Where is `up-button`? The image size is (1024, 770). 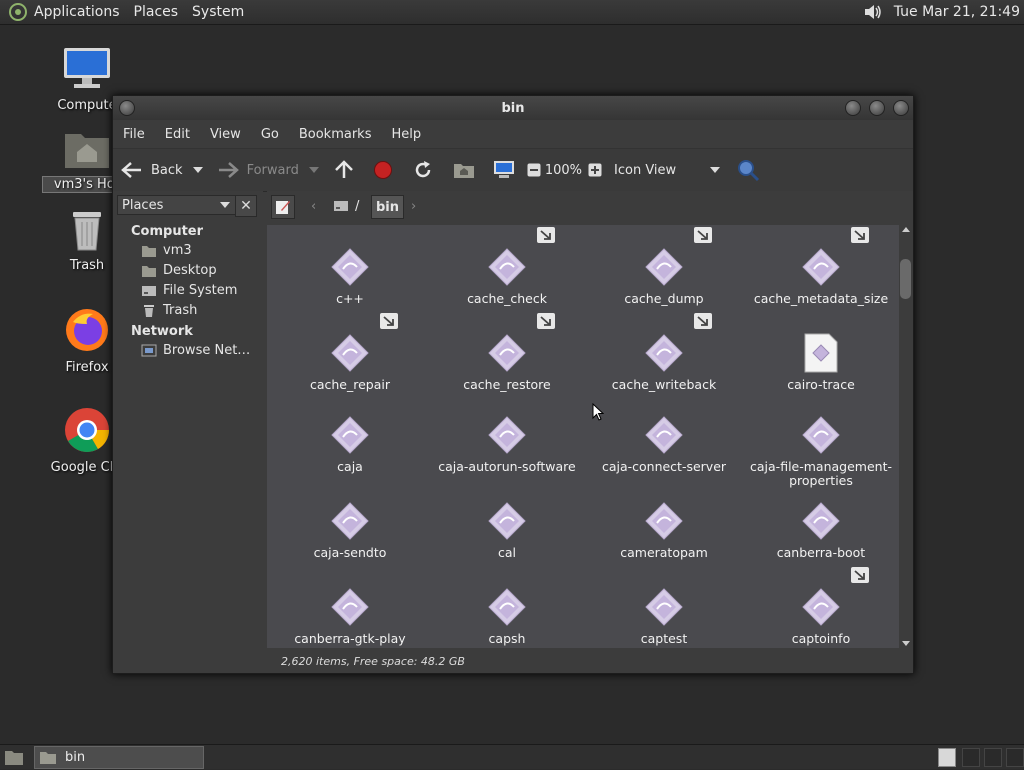 up-button is located at coordinates (344, 170).